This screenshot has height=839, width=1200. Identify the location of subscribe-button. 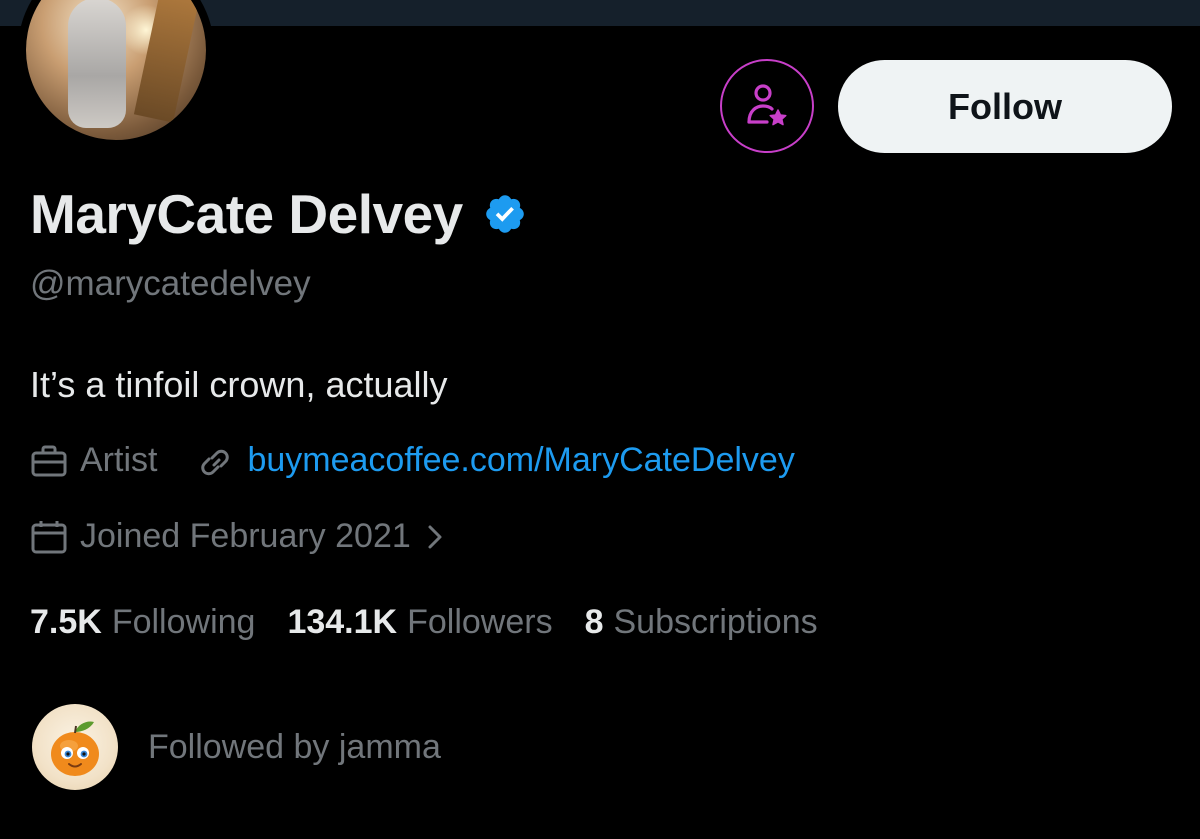
(767, 106).